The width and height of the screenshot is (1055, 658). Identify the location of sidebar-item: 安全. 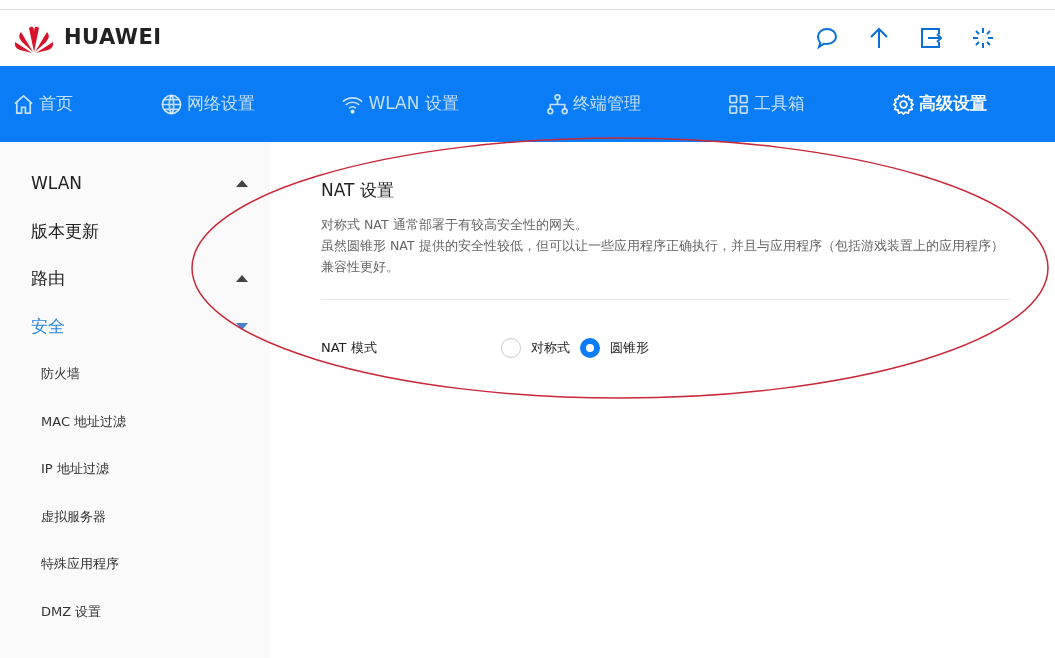
(135, 326).